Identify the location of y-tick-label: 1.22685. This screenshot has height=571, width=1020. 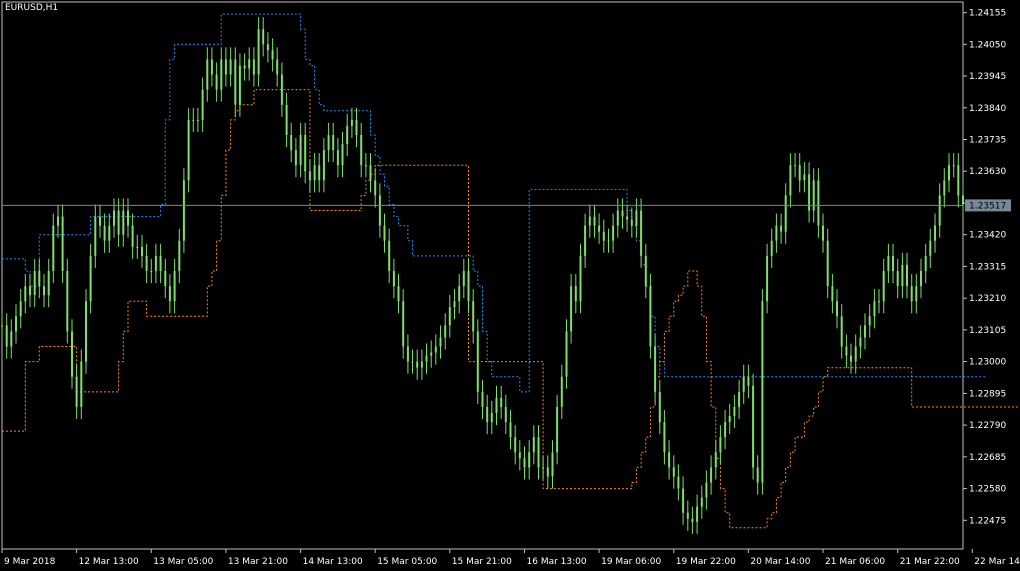
(987, 458).